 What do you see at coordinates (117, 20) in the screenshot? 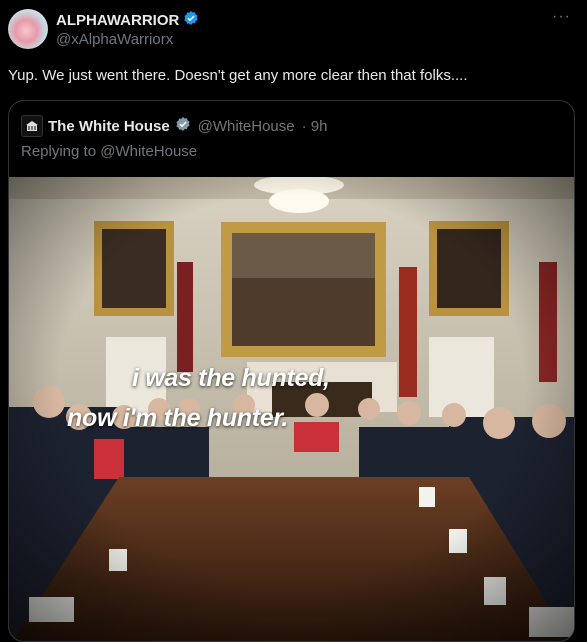
I see `author-display-name: ALPHAWARRIOR` at bounding box center [117, 20].